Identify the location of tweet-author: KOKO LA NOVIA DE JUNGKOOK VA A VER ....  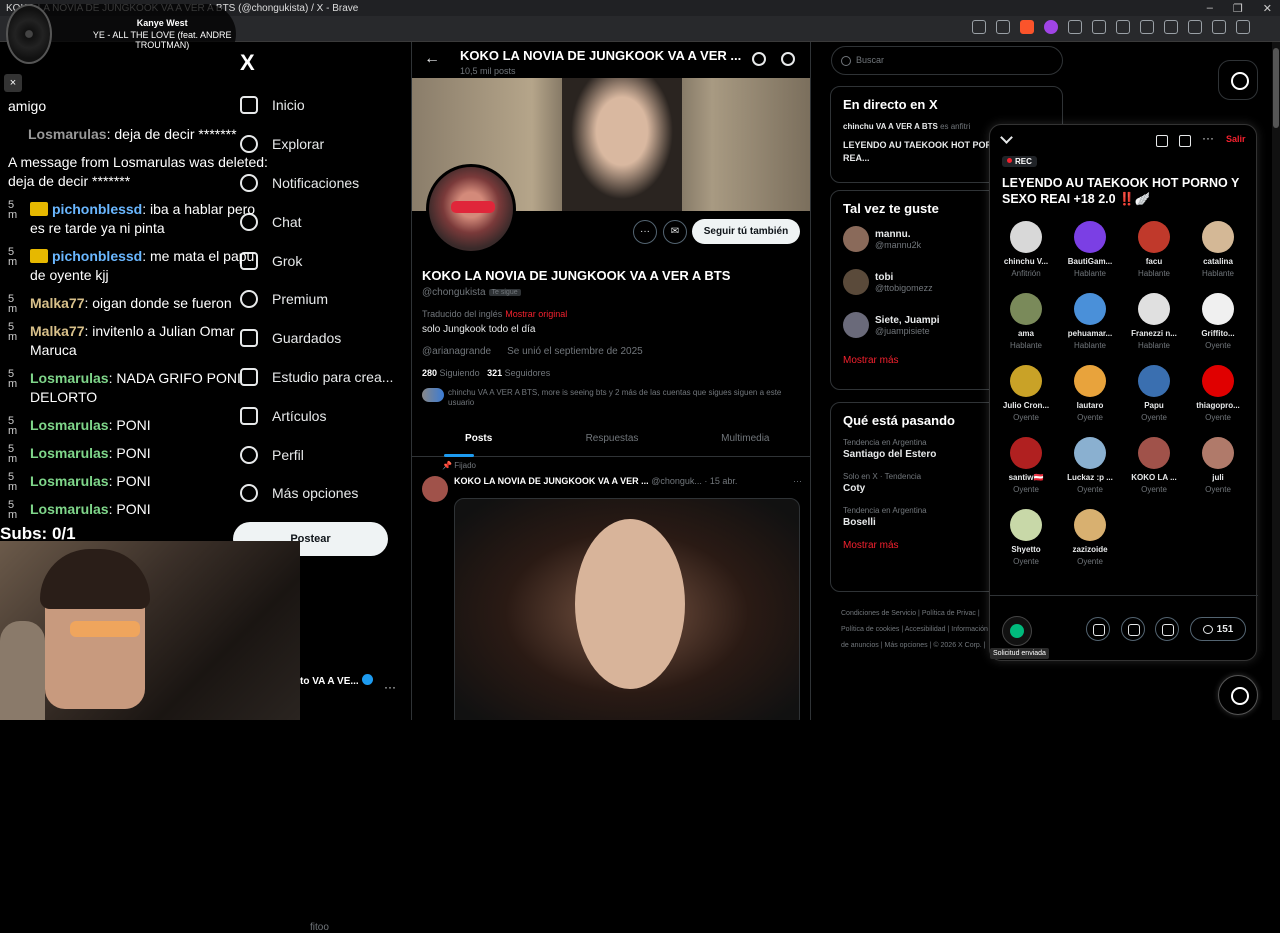
(551, 481).